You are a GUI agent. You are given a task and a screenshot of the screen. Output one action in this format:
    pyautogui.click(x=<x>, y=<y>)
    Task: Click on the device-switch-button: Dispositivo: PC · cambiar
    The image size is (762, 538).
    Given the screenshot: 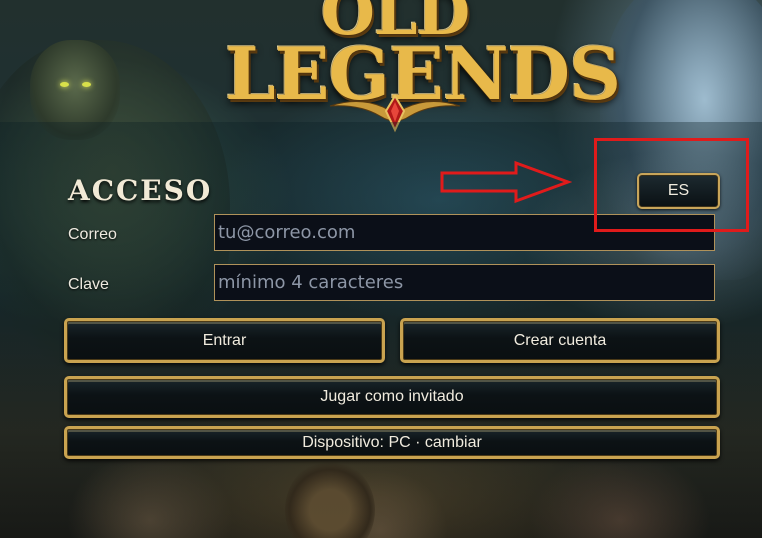 What is the action you would take?
    pyautogui.click(x=392, y=442)
    